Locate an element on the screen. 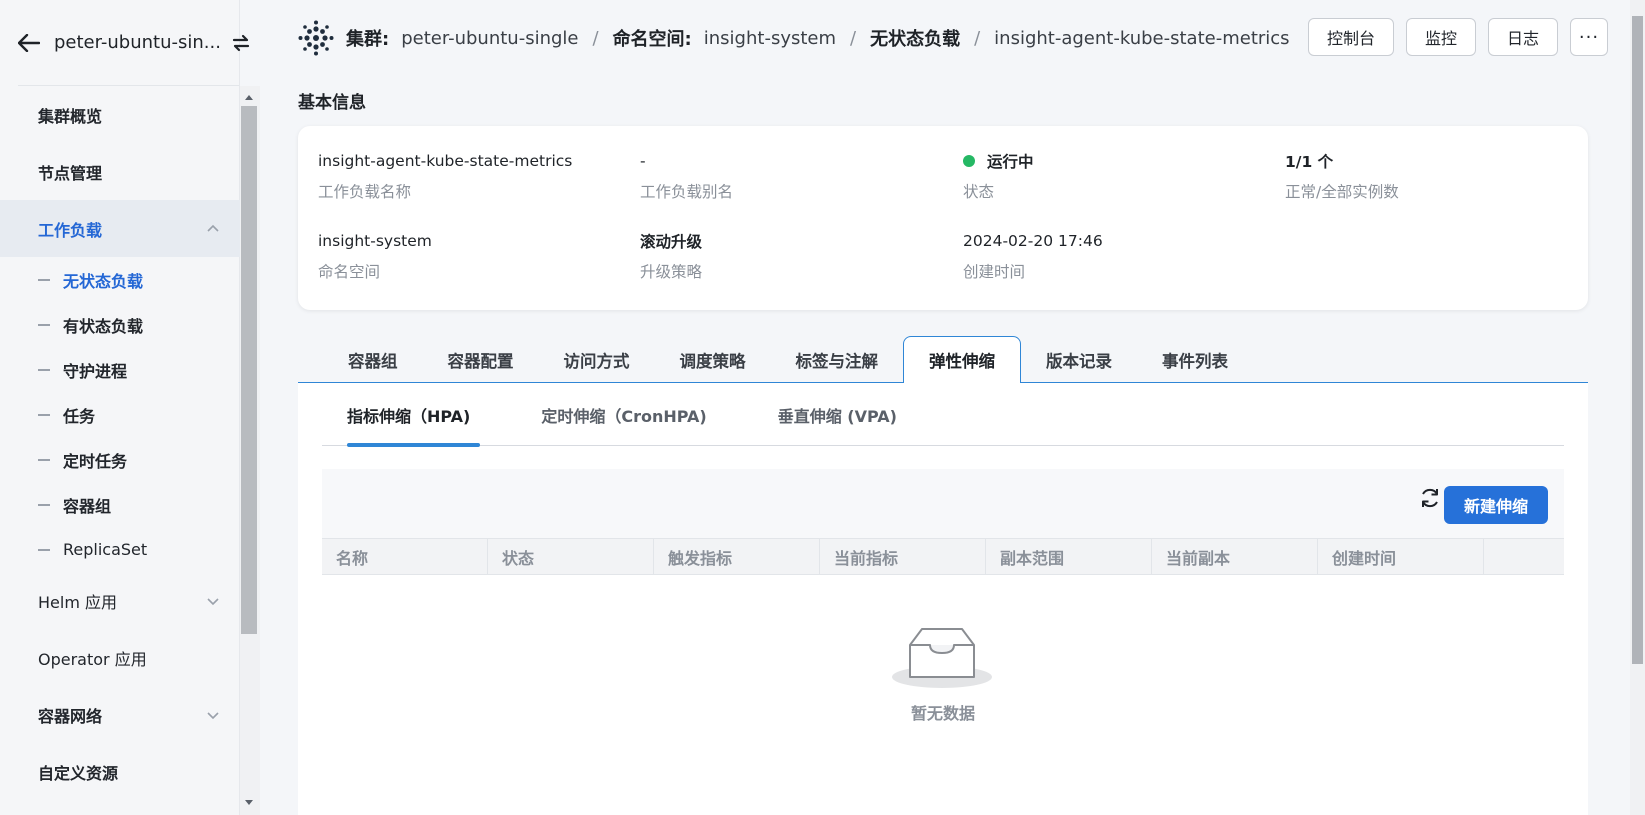 The height and width of the screenshot is (815, 1645). subtab-cronhpa: 定时伸缩（CronHPA) is located at coordinates (611, 414).